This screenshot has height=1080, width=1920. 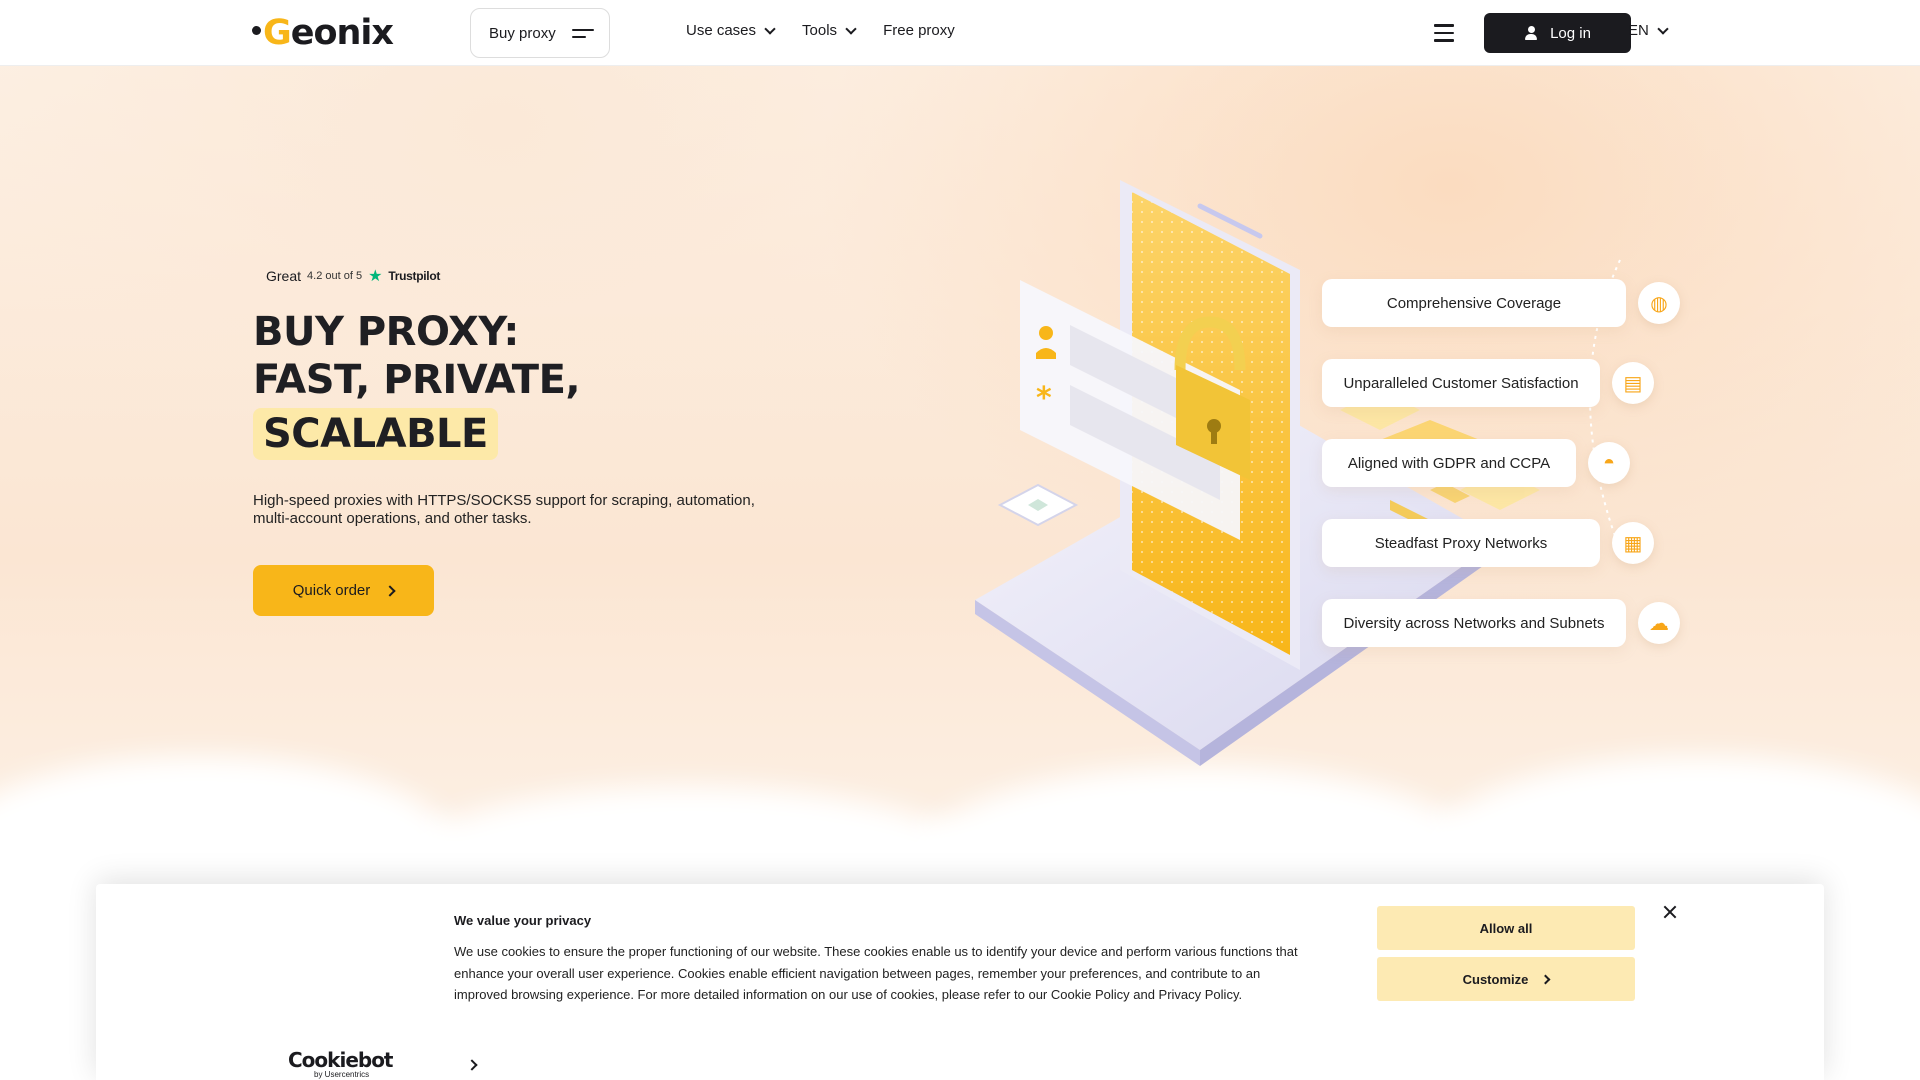 I want to click on feature-label: Aligned with GDPR and CCPA, so click(x=1449, y=463).